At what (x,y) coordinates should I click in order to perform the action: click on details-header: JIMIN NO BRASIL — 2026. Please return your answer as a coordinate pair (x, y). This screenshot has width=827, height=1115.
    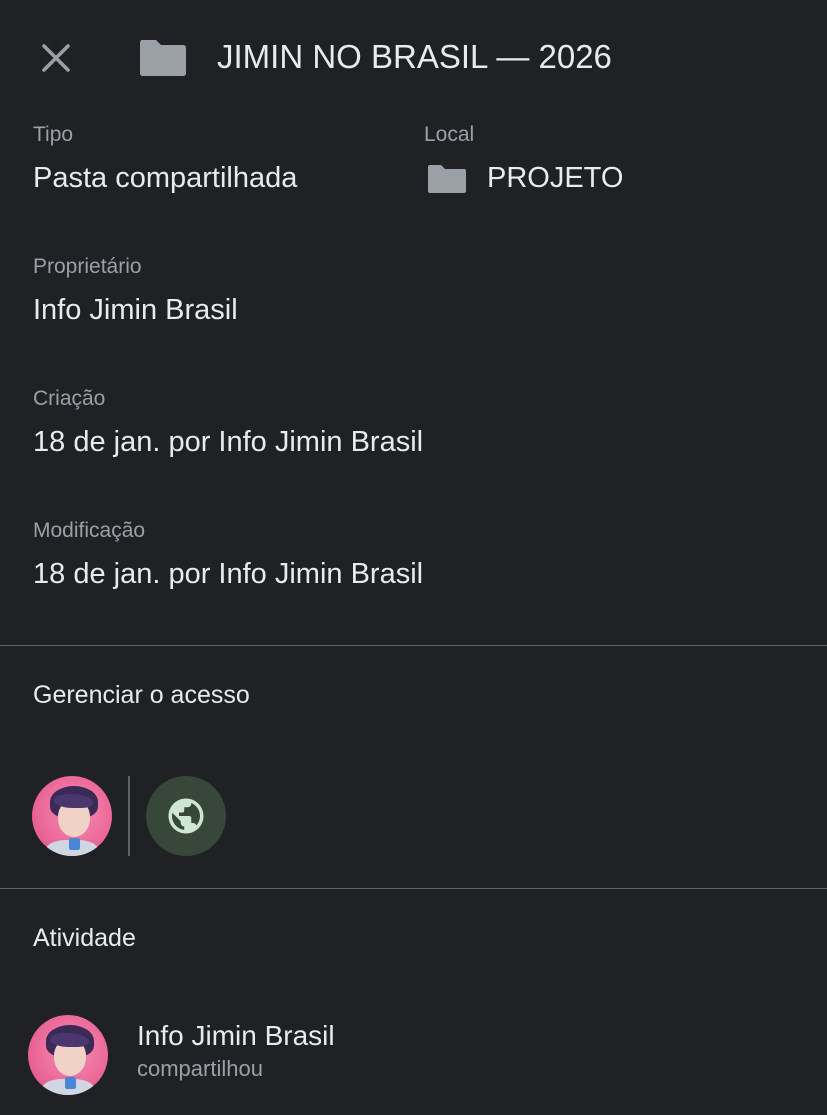
    Looking at the image, I should click on (413, 56).